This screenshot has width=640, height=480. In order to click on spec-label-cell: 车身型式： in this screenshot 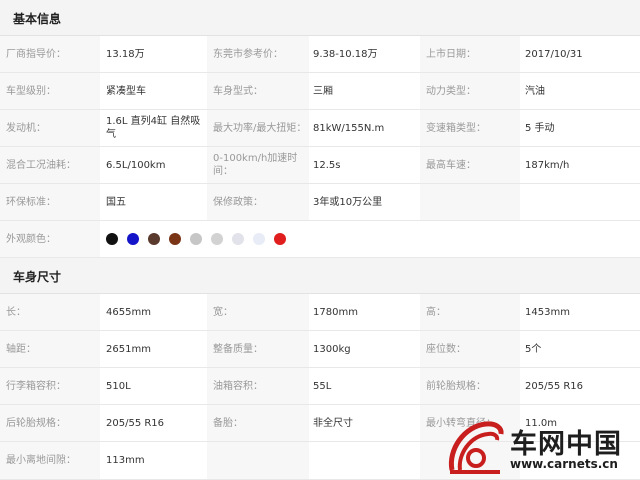, I will do `click(258, 91)`.